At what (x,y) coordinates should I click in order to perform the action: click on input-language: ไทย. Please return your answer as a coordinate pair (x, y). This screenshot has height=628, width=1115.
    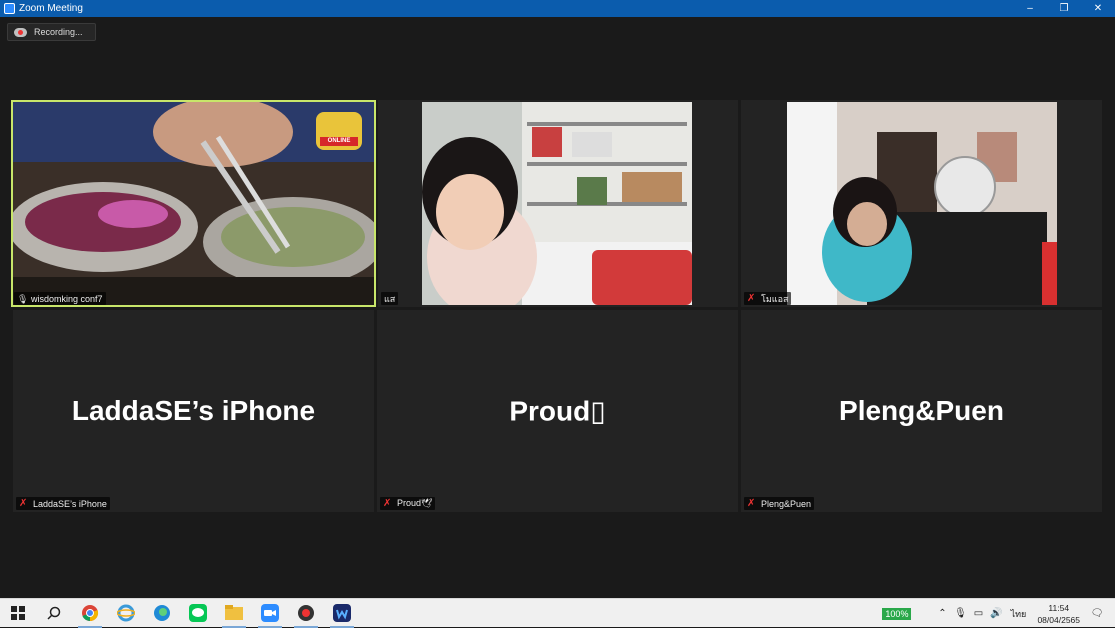
    Looking at the image, I should click on (1018, 614).